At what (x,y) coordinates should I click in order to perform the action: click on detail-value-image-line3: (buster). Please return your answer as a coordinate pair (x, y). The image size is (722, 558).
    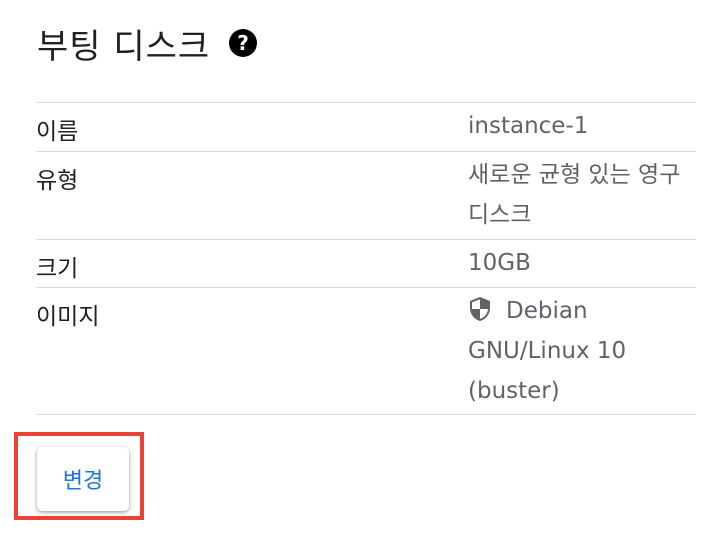
    Looking at the image, I should click on (514, 391).